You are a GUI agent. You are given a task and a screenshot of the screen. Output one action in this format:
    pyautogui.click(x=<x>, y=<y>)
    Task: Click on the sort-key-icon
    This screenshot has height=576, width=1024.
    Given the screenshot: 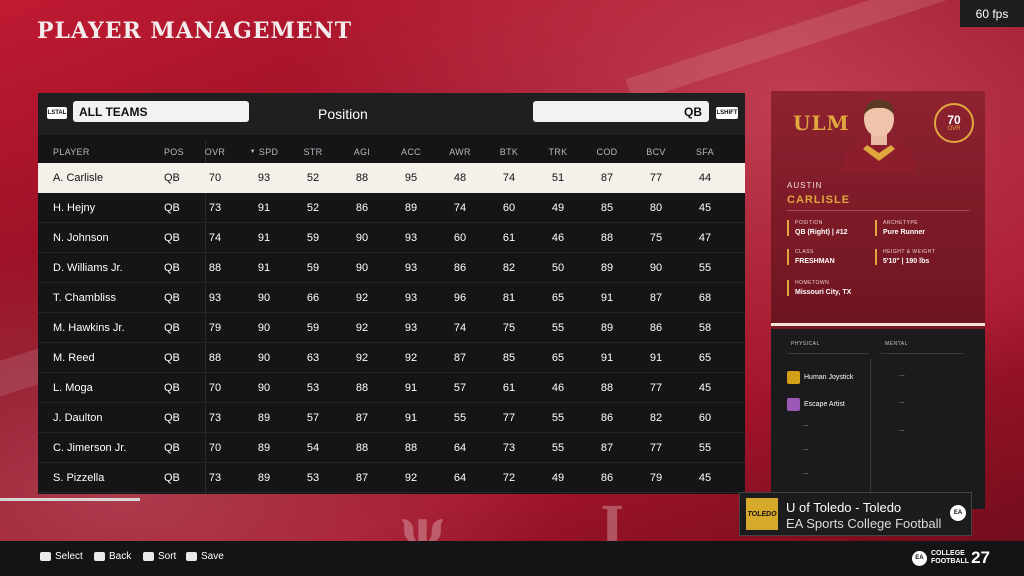 What is the action you would take?
    pyautogui.click(x=148, y=556)
    